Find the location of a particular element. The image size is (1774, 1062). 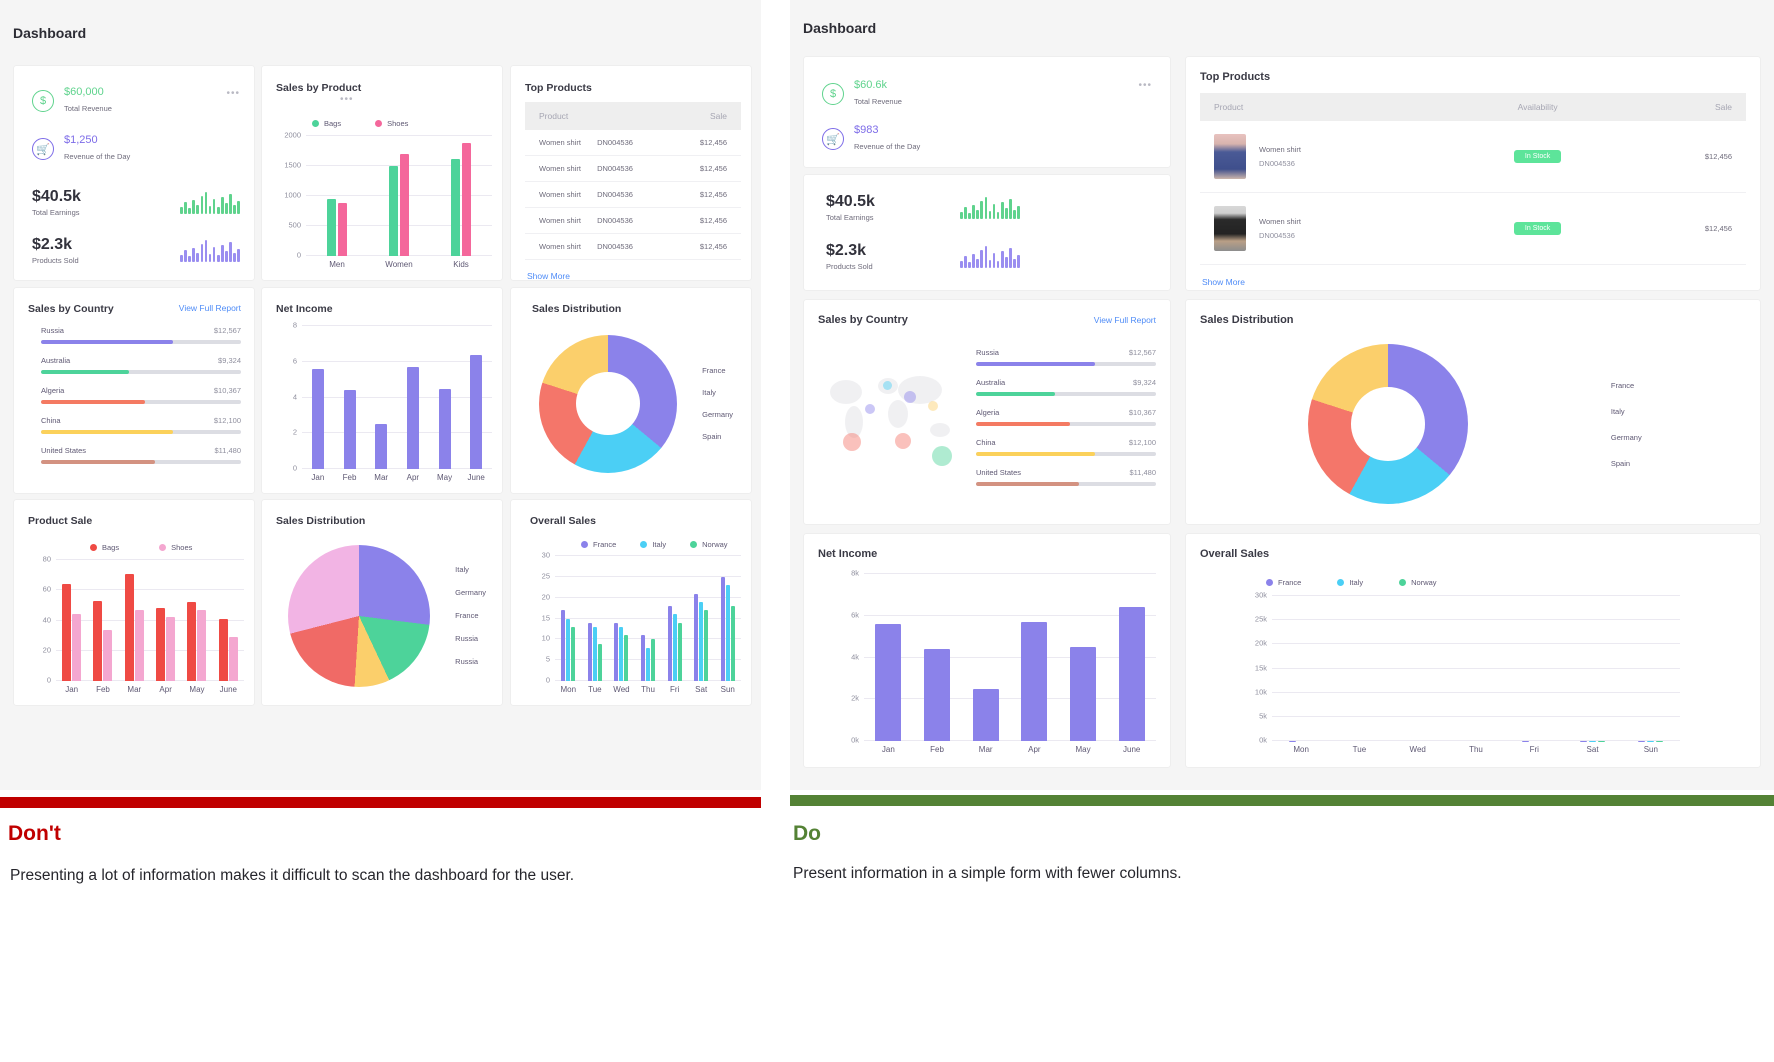

x-axis-tick: Thu is located at coordinates (1476, 749).